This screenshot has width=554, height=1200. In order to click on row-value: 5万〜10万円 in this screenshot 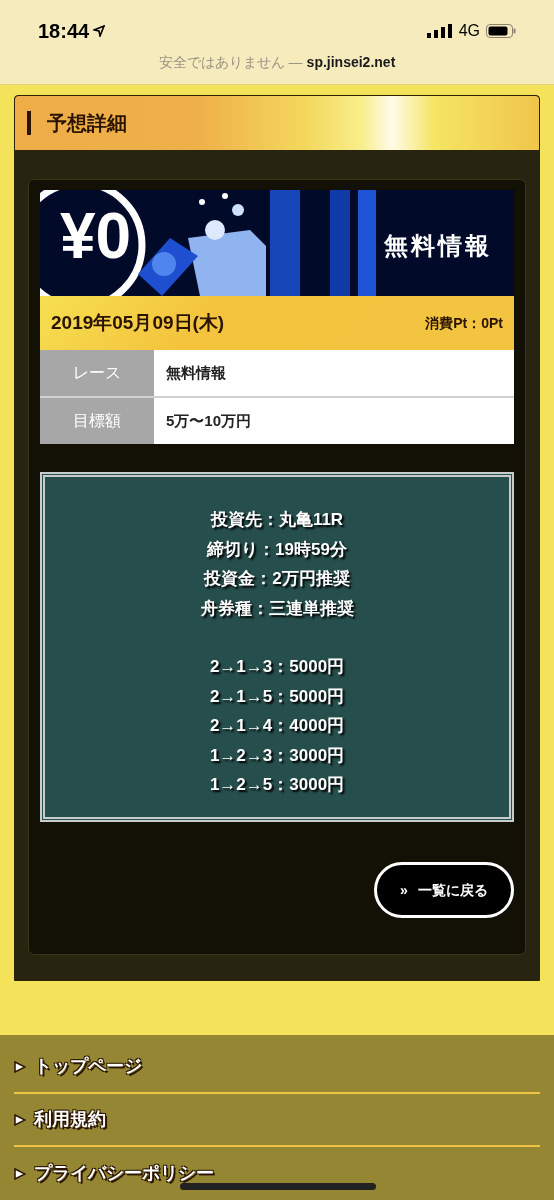, I will do `click(334, 421)`.